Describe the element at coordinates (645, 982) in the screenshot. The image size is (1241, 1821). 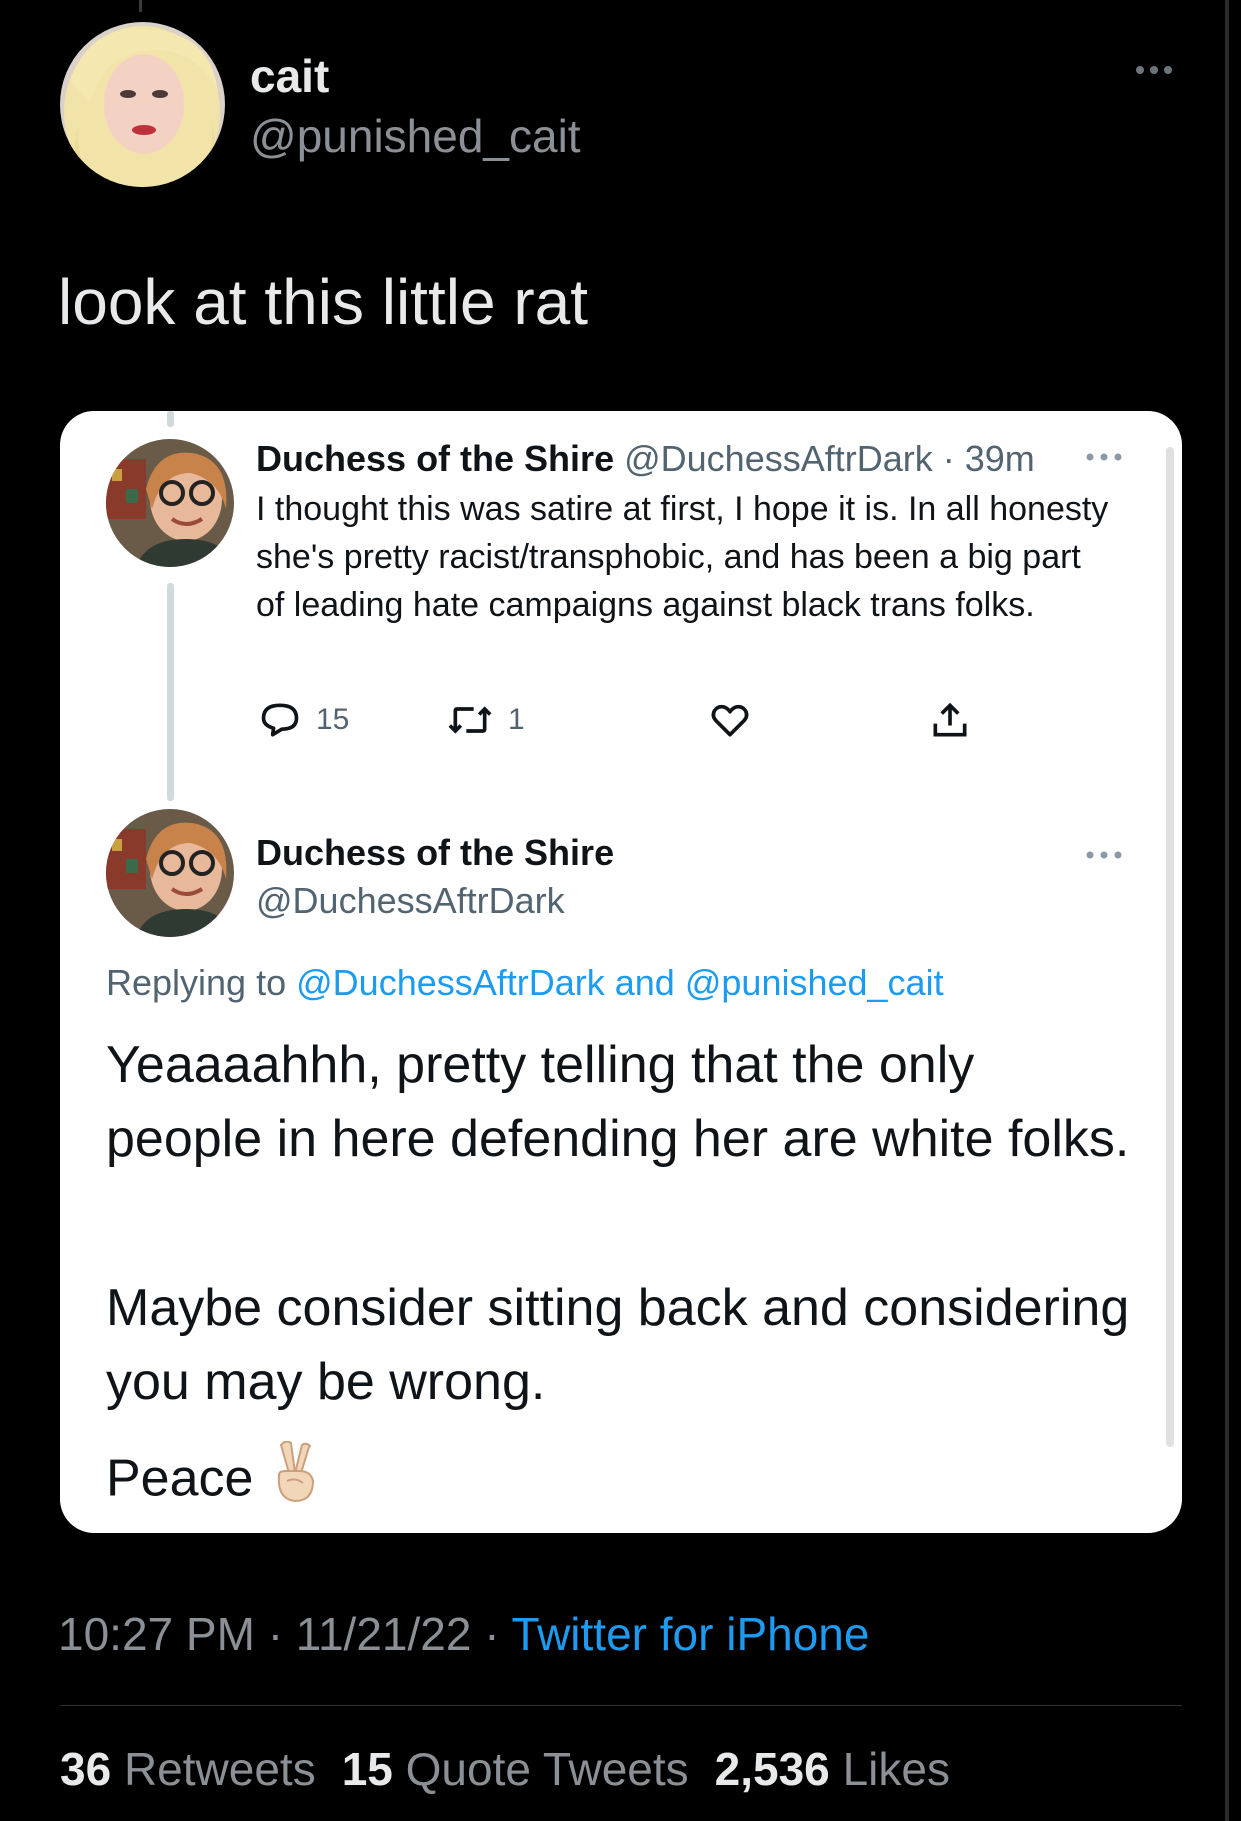
I see `replying-and: and` at that location.